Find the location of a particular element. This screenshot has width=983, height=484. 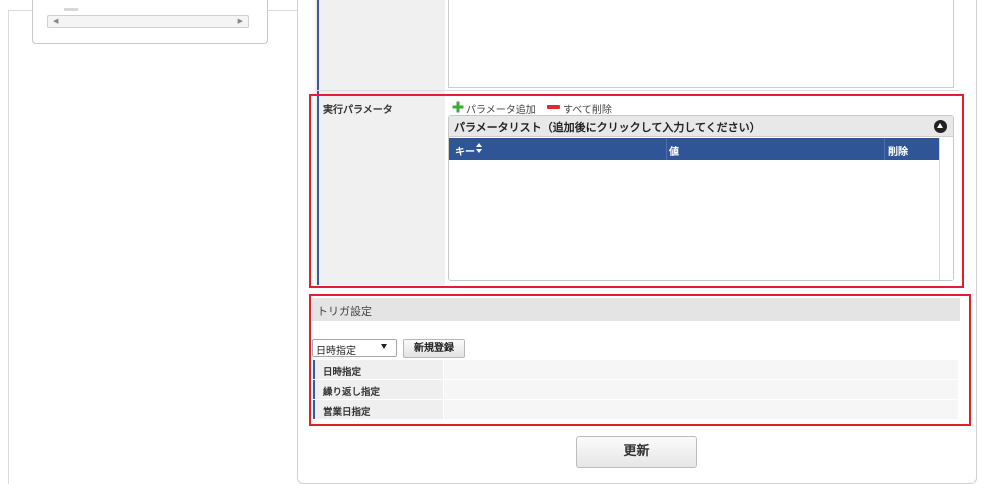

update-button: 更新 is located at coordinates (636, 452).